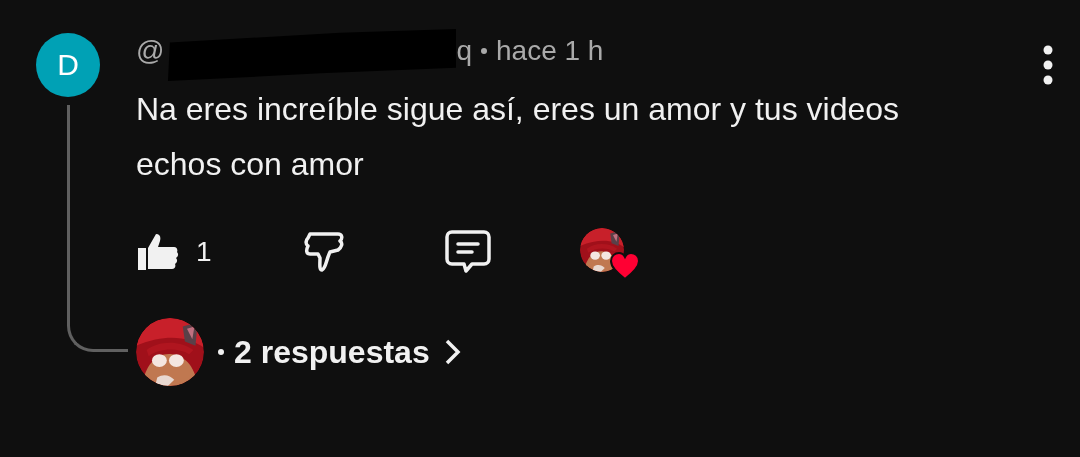 This screenshot has height=457, width=1080. What do you see at coordinates (518, 137) in the screenshot?
I see `comment-text: Na eres increíble sigue así, eres un amor y tus videos echos con amor` at bounding box center [518, 137].